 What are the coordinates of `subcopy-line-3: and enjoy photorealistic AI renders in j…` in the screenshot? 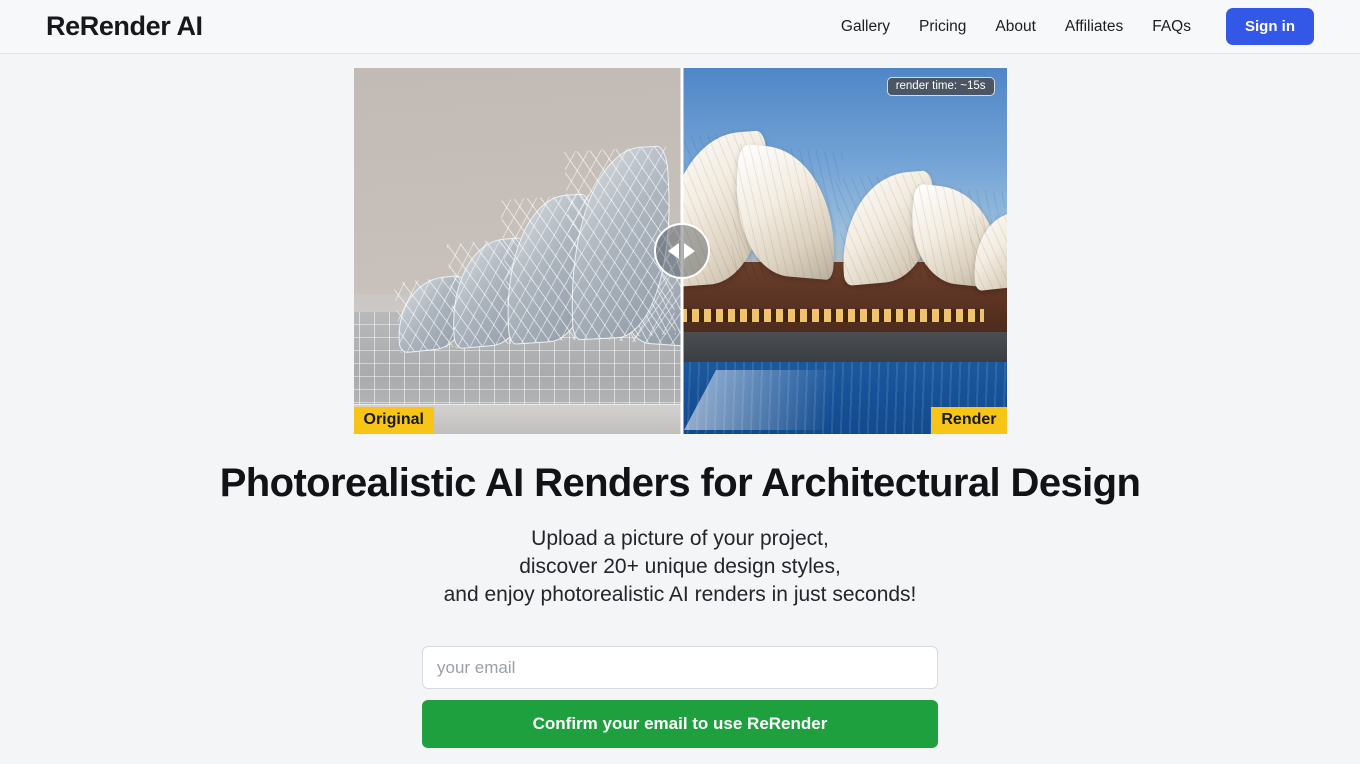 It's located at (680, 594).